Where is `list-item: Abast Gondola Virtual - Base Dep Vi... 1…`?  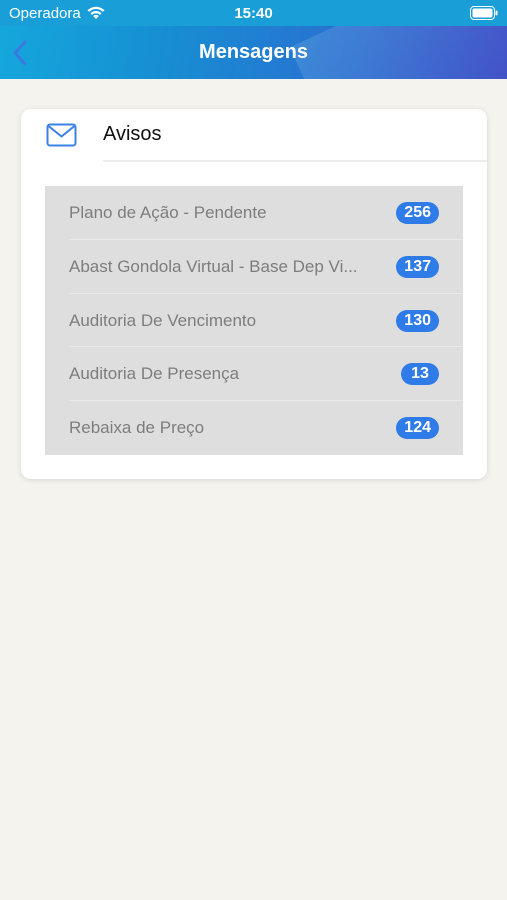
list-item: Abast Gondola Virtual - Base Dep Vi... 1… is located at coordinates (266, 267).